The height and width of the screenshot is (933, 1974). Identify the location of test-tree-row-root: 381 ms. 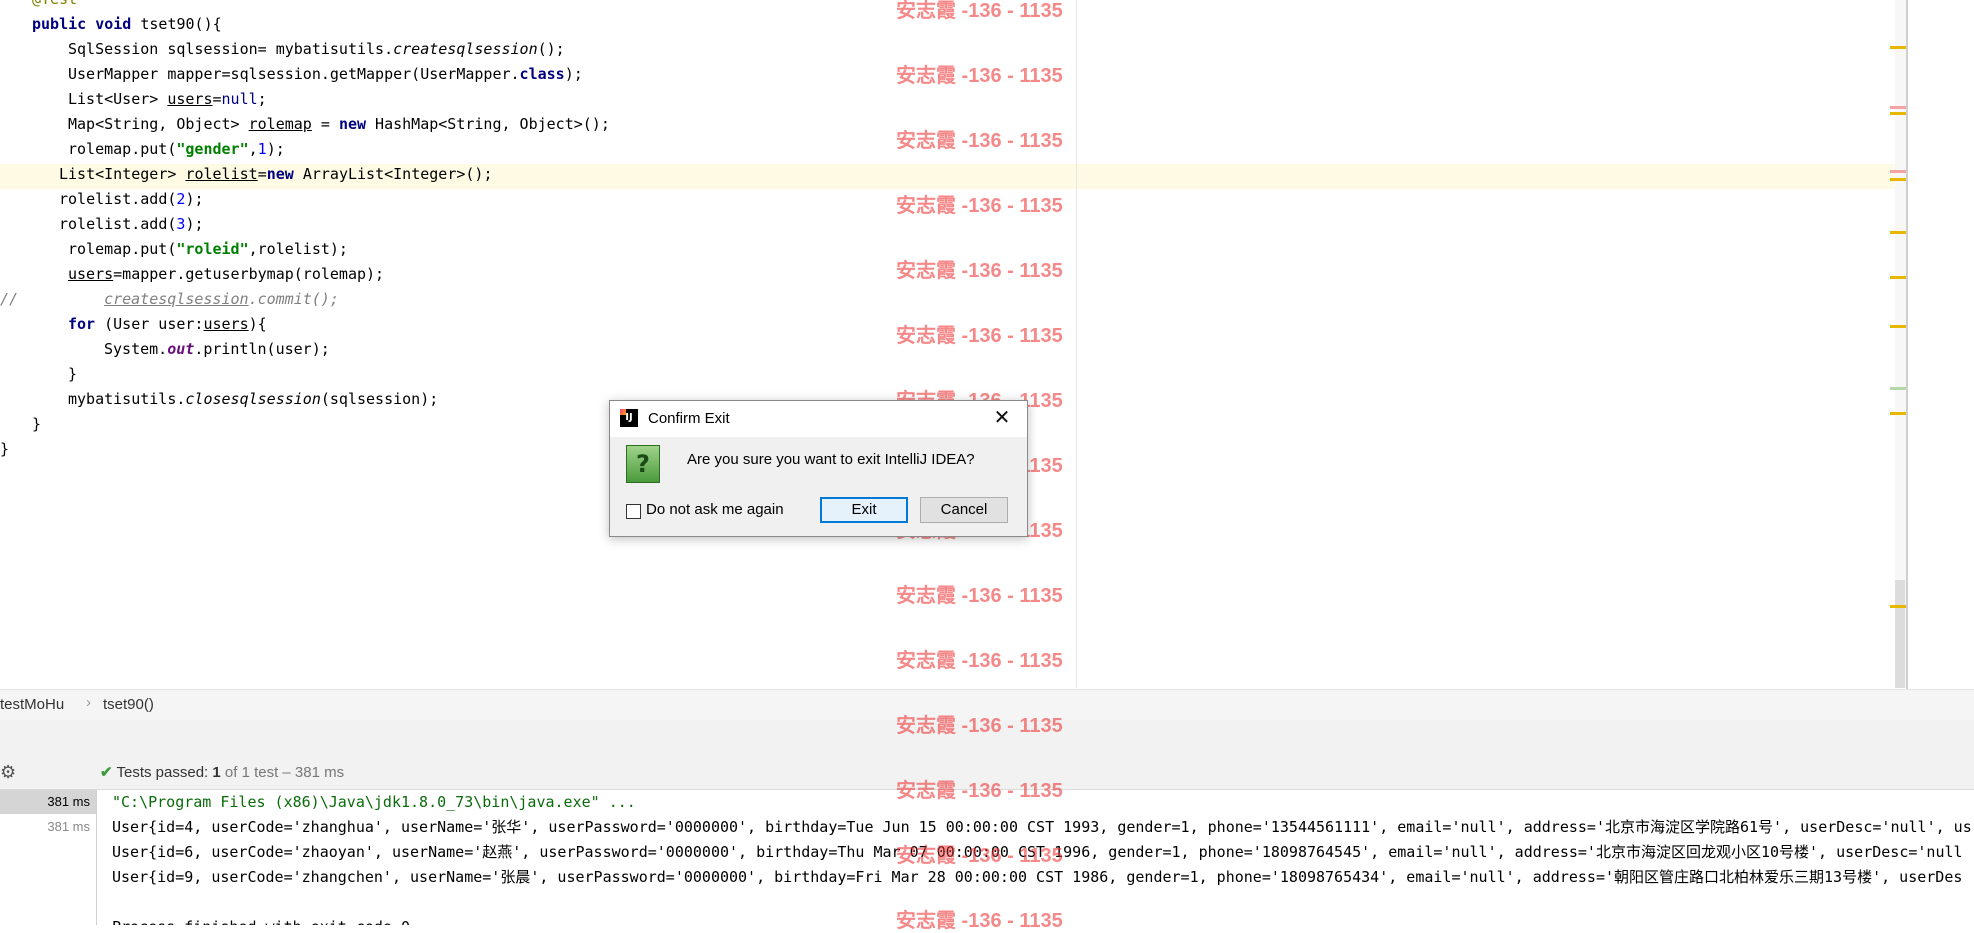
(48, 802).